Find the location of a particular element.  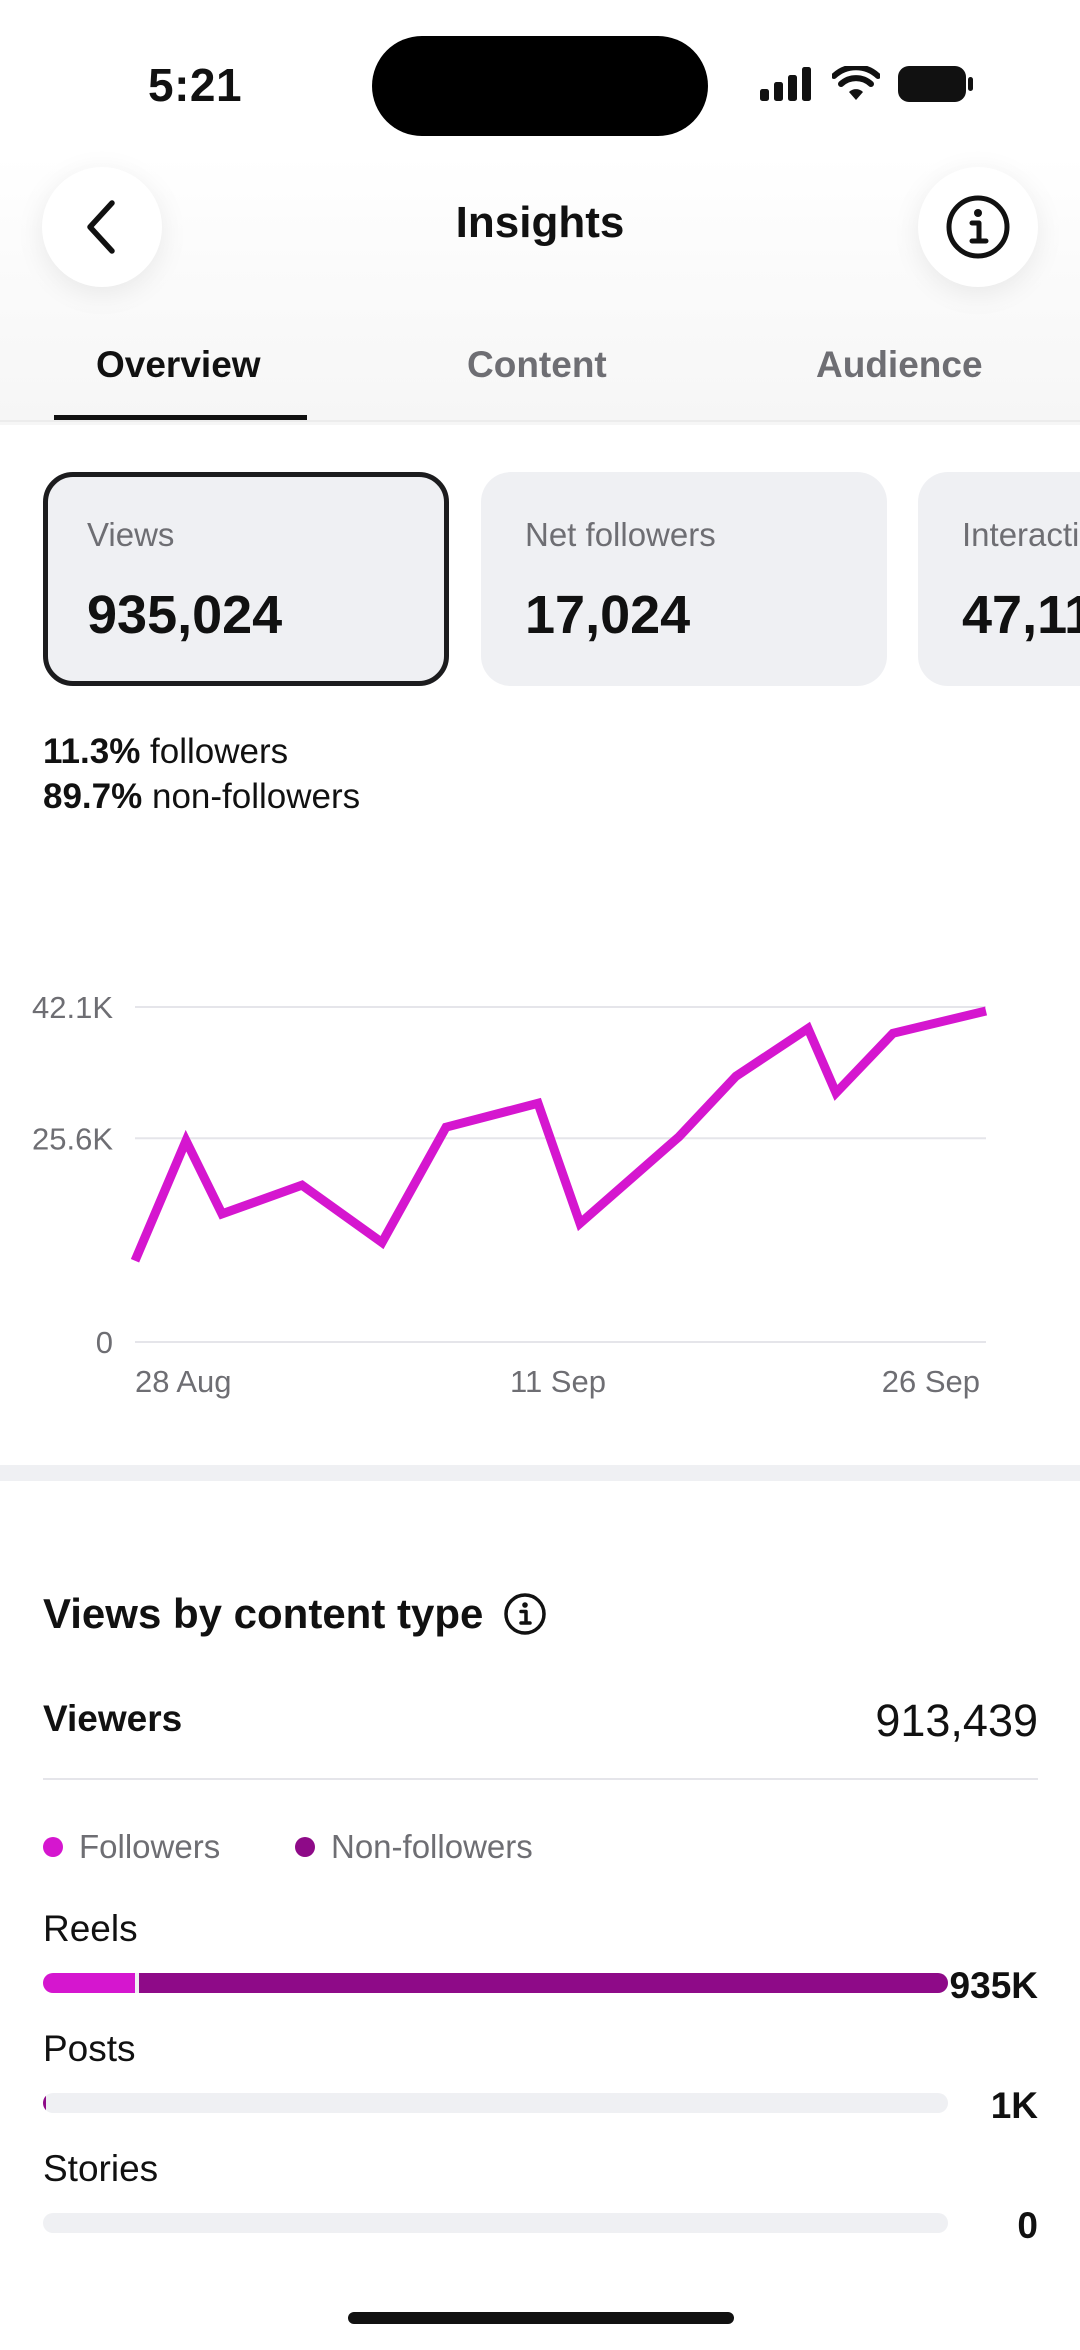

non-followers-percentage: 89.7% non-followers is located at coordinates (201, 797).